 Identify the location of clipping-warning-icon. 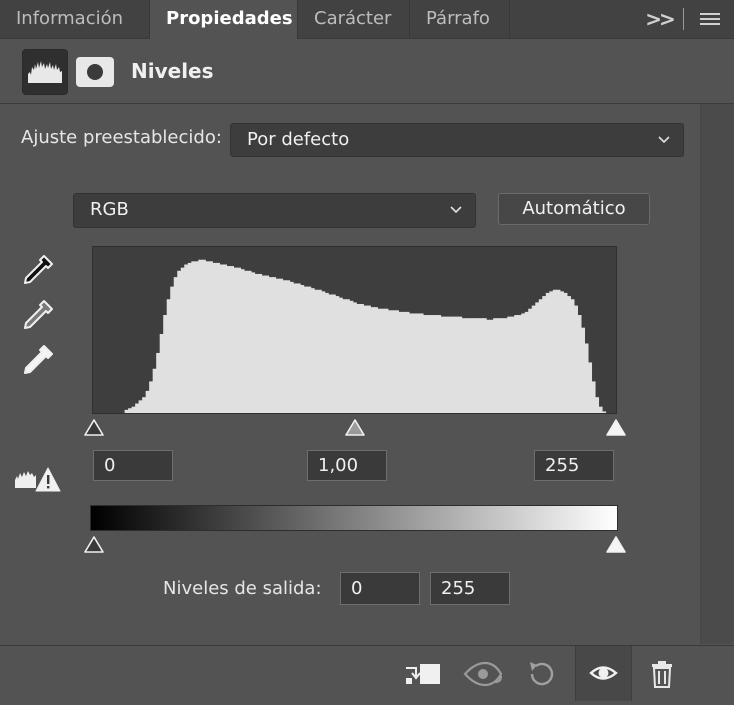
(38, 478).